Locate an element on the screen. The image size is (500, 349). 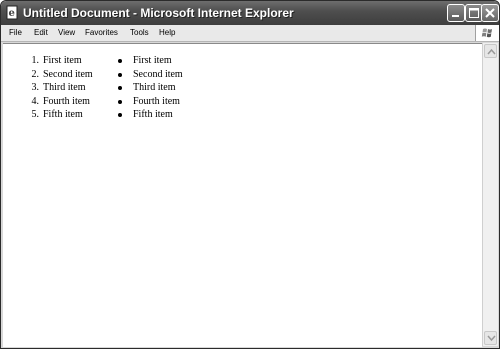
vertical-scrollbar is located at coordinates (490, 194).